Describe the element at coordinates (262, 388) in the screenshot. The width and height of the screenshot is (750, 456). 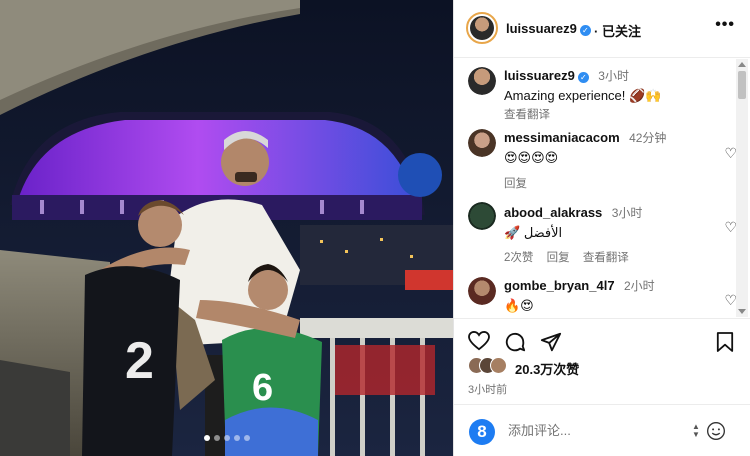
I see `jersey-number-right: 6` at that location.